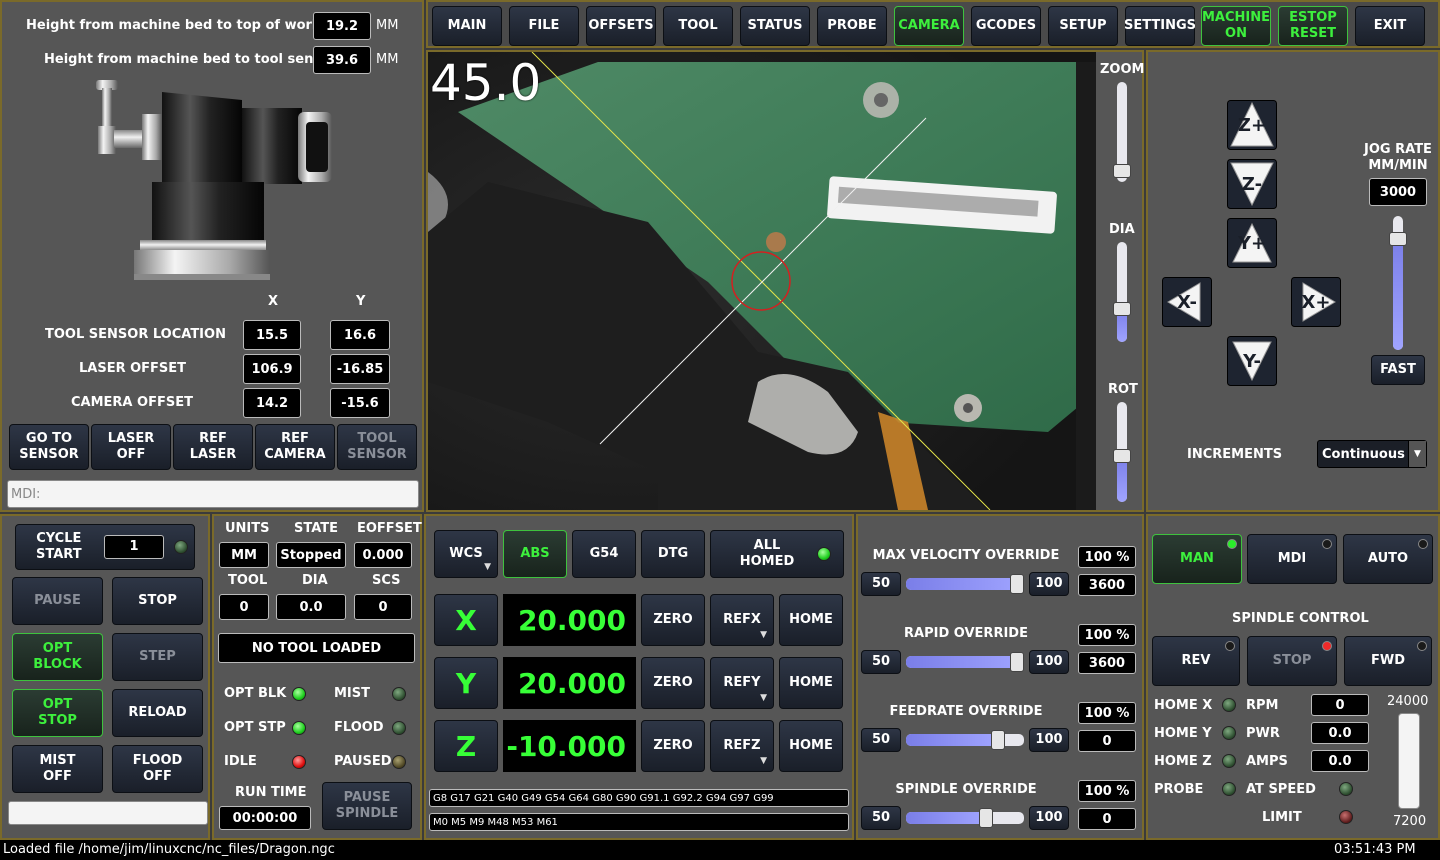 This screenshot has width=1440, height=860. What do you see at coordinates (57, 769) in the screenshot?
I see `mist-off-button: MIST OFF` at bounding box center [57, 769].